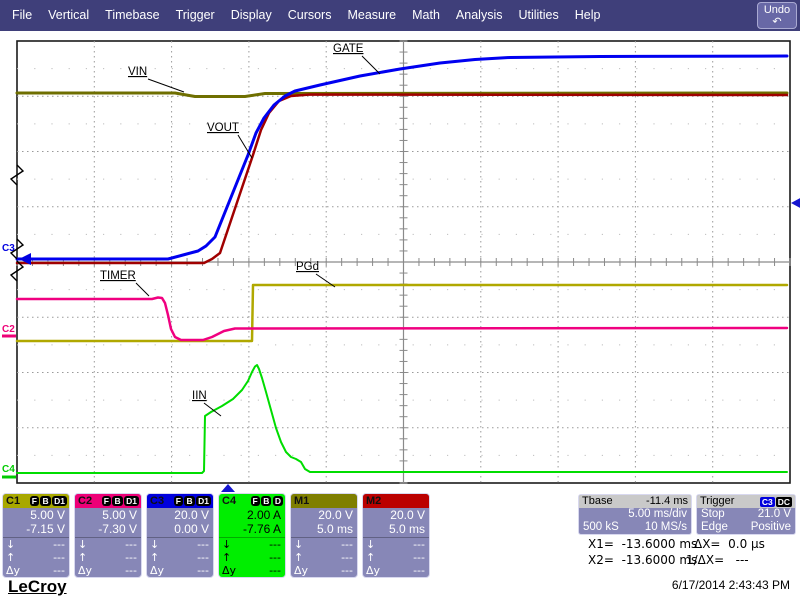  What do you see at coordinates (307, 267) in the screenshot?
I see `trace-callout-pgd: PGd` at bounding box center [307, 267].